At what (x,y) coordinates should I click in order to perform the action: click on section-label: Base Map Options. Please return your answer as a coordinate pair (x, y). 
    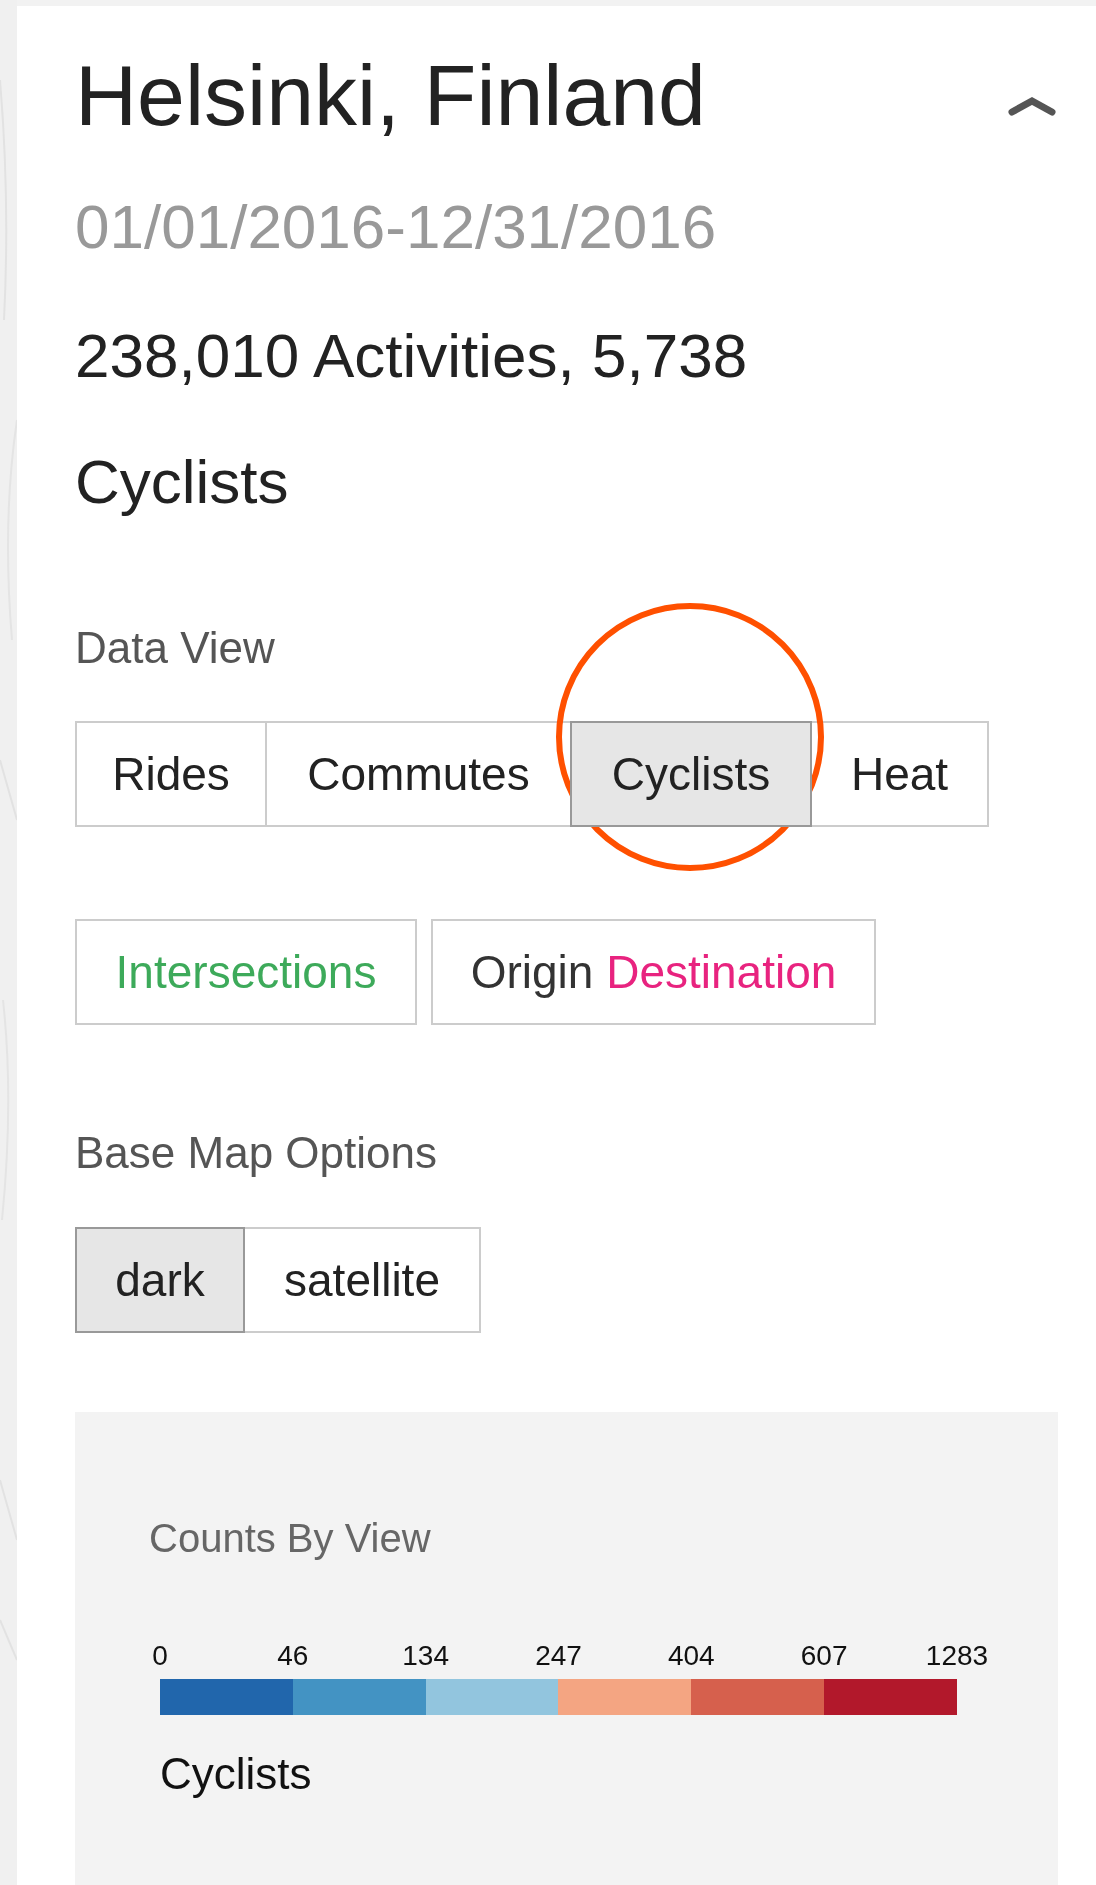
    Looking at the image, I should click on (256, 1153).